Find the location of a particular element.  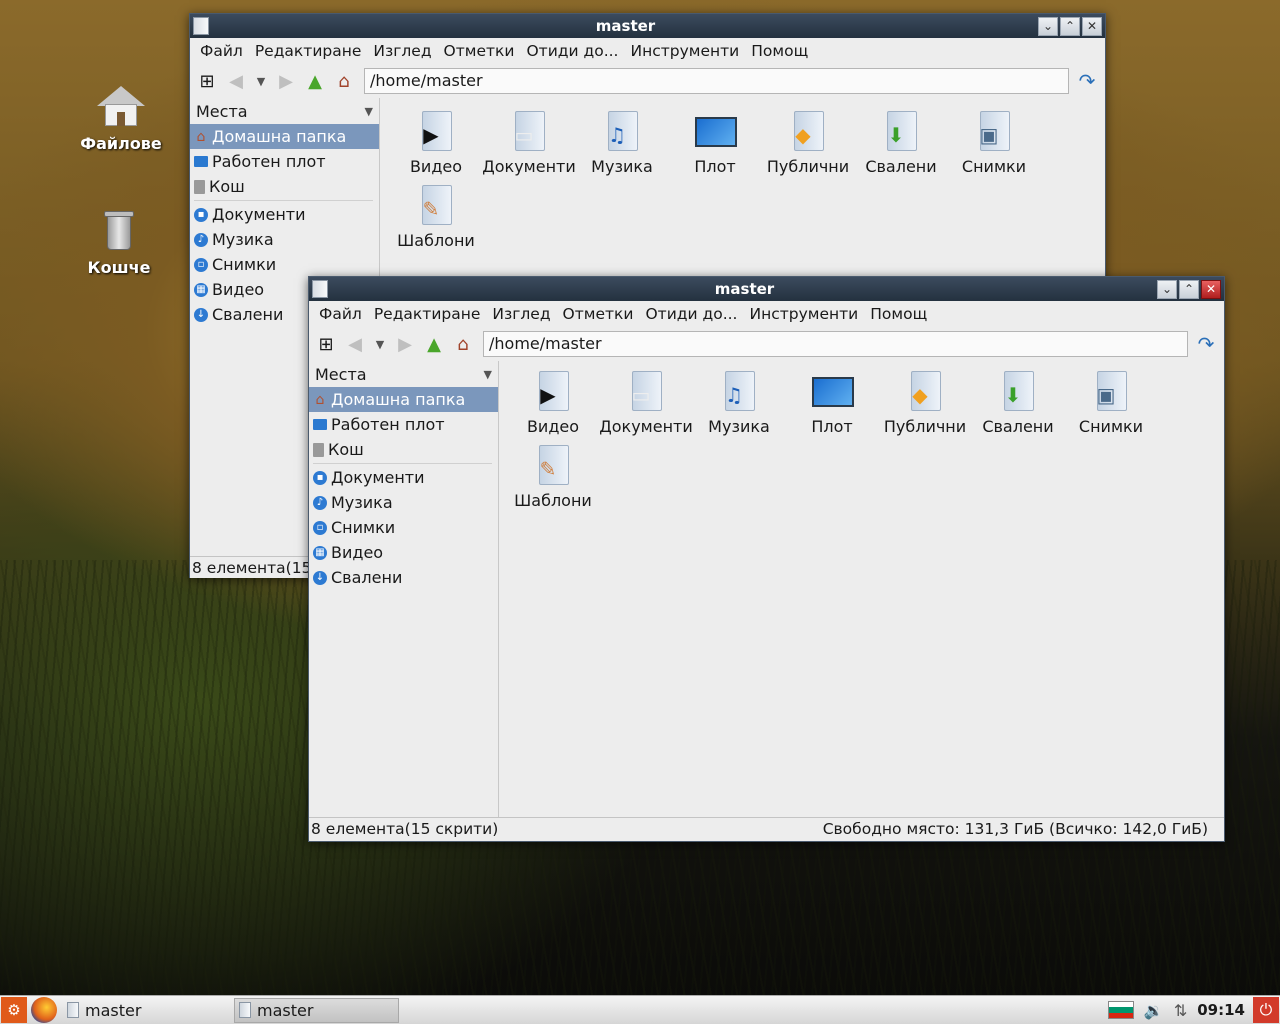

keyboard-layout-flag-icon is located at coordinates (1120, 1010).